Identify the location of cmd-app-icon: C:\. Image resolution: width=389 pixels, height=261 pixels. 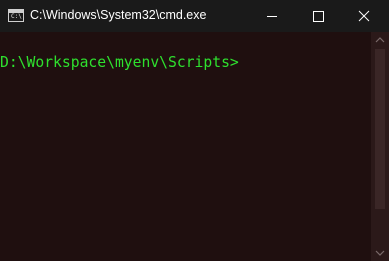
(16, 15).